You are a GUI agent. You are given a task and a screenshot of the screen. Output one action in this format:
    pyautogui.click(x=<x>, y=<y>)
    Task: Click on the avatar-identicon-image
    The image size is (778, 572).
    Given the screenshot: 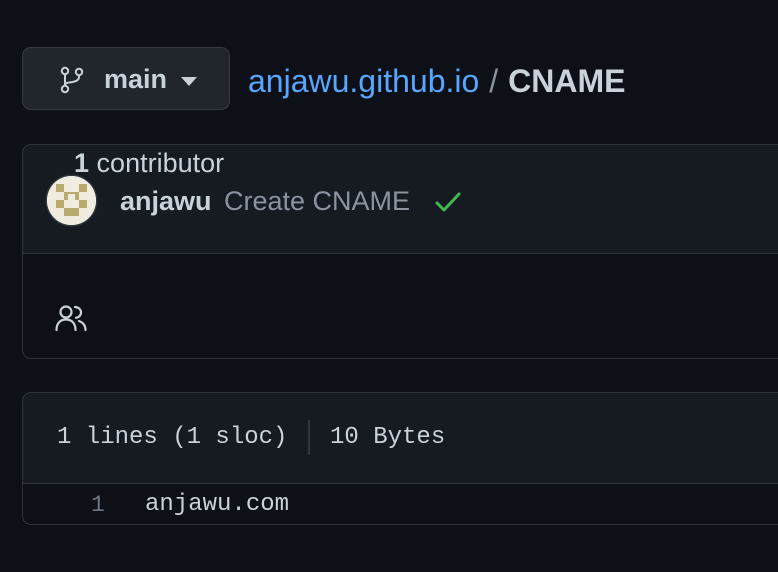 What is the action you would take?
    pyautogui.click(x=71, y=200)
    